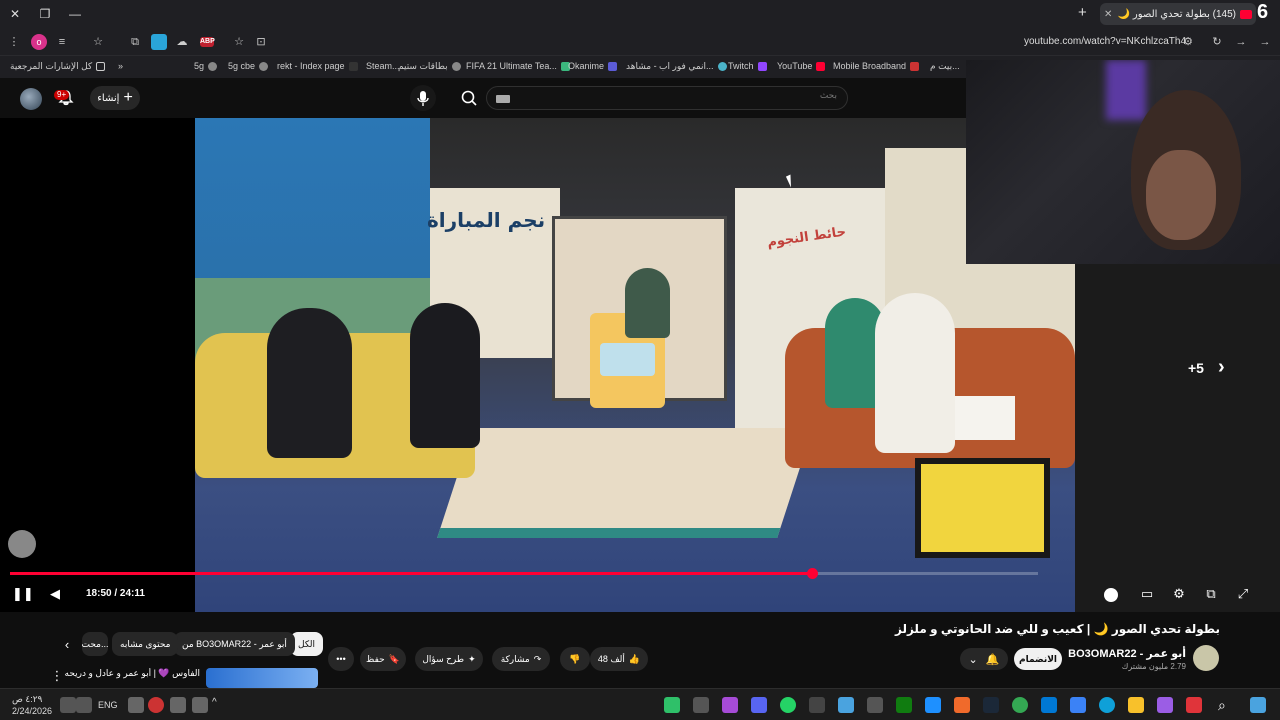  I want to click on keyboard-icon, so click(503, 99).